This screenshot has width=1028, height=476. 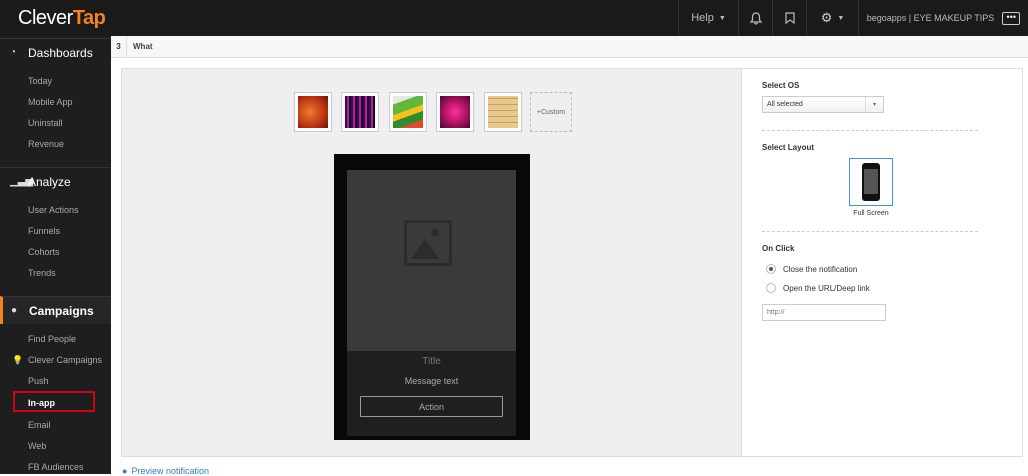 I want to click on sidebar-section-dashboards: ◔ Dashboards, so click(x=55, y=52).